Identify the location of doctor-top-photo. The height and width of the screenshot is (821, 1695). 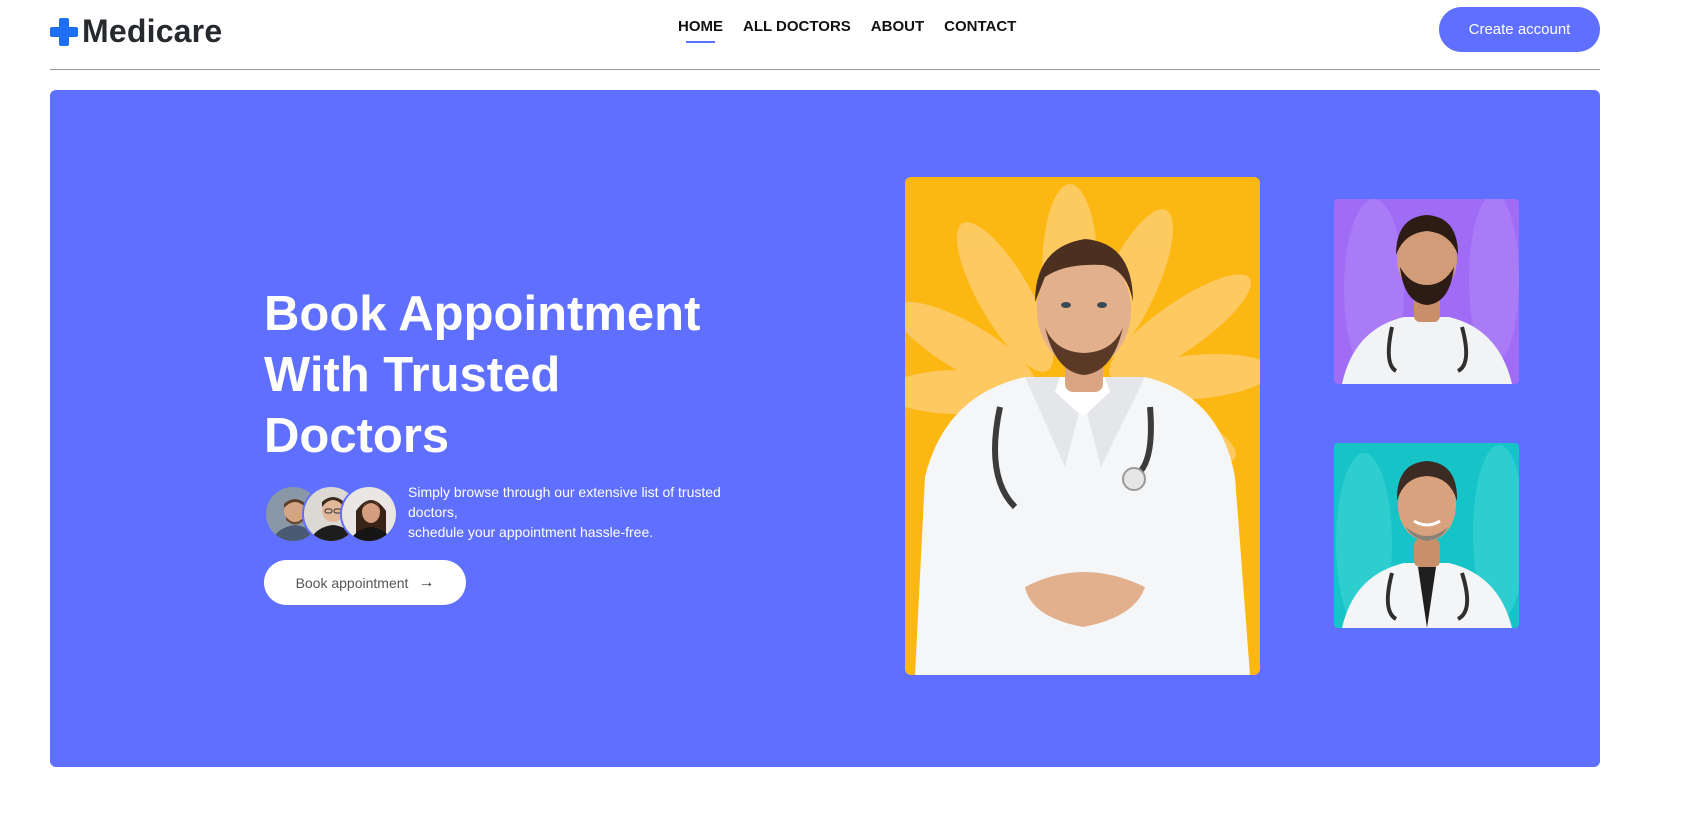
(1426, 291).